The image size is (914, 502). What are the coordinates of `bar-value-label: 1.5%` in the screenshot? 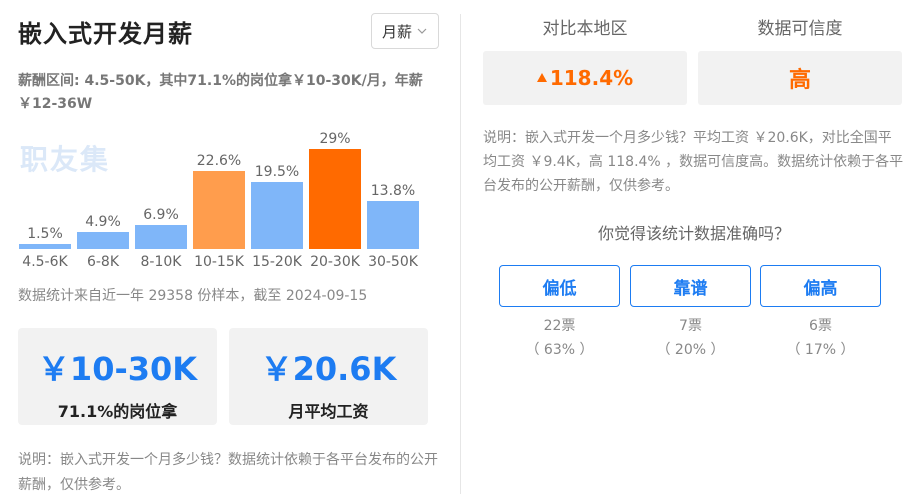 It's located at (45, 233).